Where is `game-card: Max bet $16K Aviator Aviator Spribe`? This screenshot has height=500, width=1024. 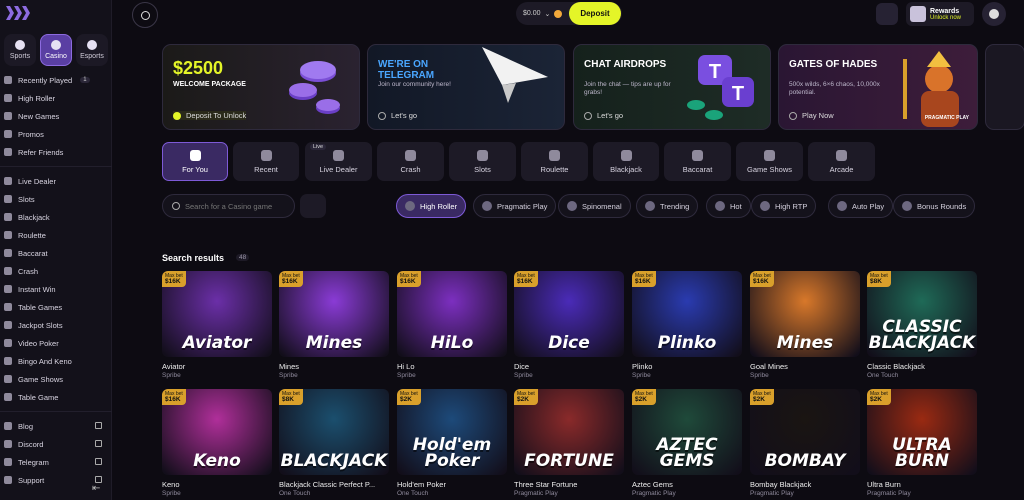
game-card: Max bet $16K Aviator Aviator Spribe is located at coordinates (217, 325).